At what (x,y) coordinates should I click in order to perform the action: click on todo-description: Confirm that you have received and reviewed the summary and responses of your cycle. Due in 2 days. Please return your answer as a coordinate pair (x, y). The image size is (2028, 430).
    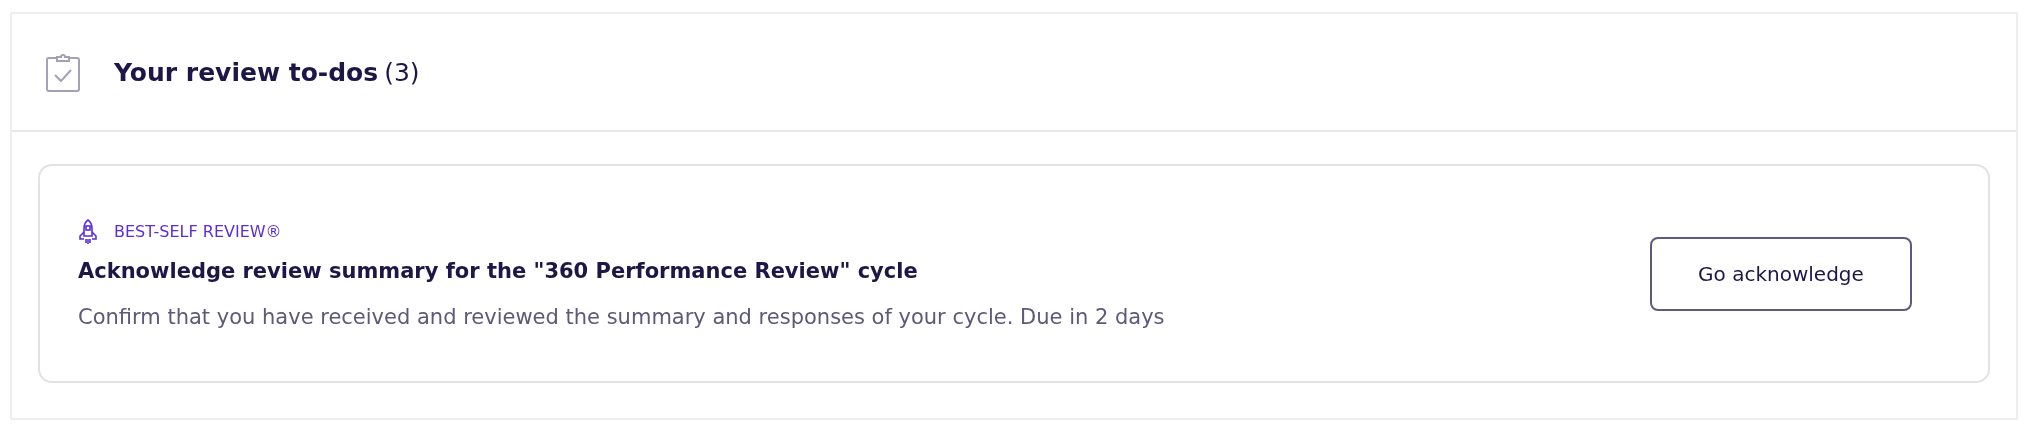
    Looking at the image, I should click on (621, 316).